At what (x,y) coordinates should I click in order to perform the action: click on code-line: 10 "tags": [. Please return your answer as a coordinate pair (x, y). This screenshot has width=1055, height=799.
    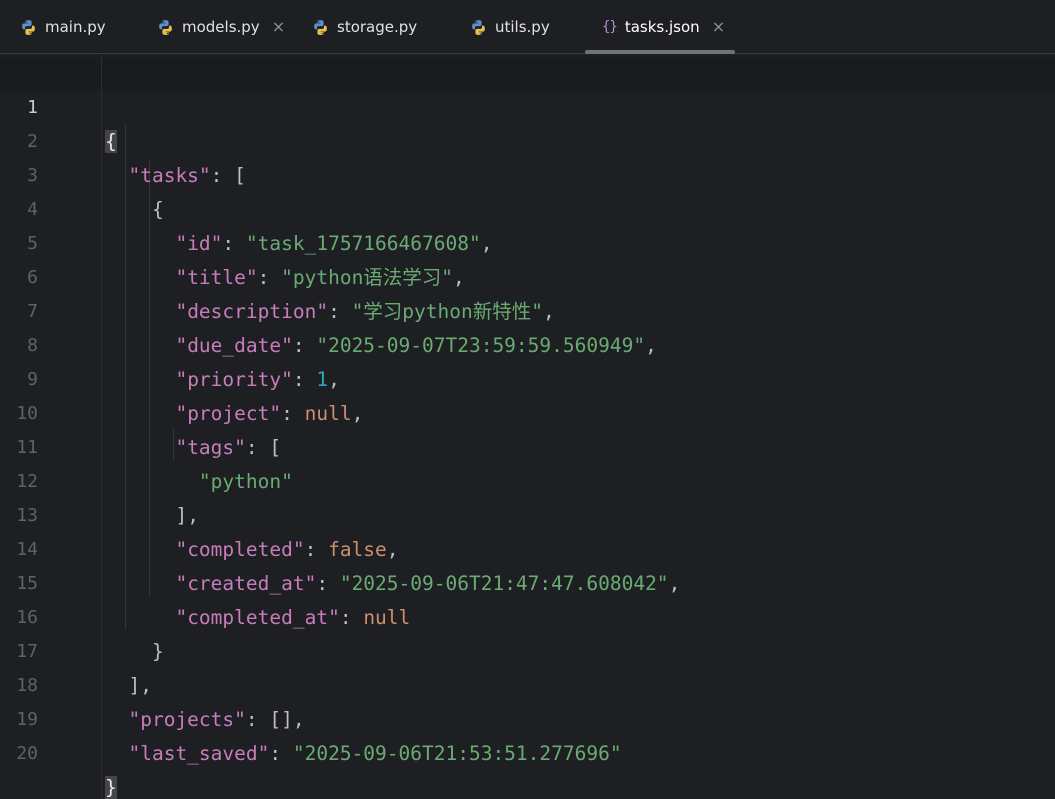
    Looking at the image, I should click on (527, 411).